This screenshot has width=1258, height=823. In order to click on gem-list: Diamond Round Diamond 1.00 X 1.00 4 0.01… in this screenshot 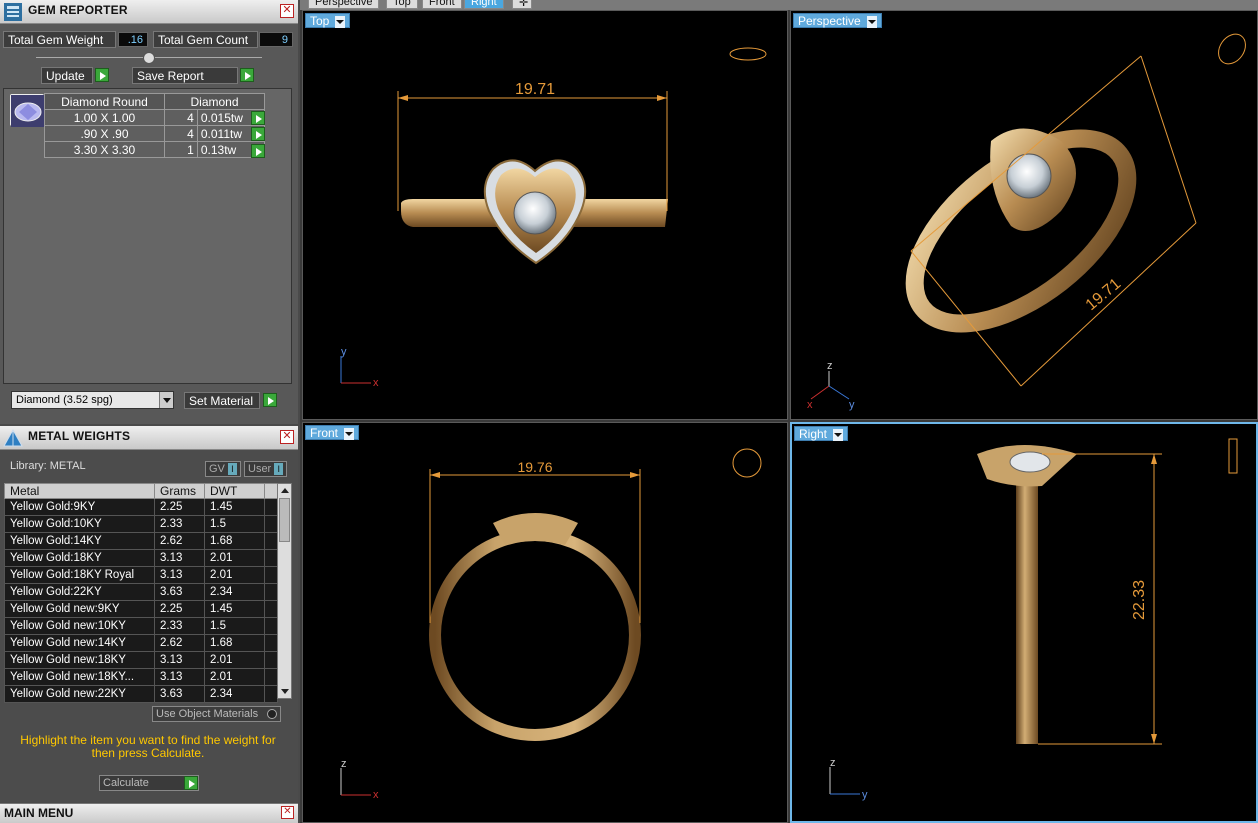, I will do `click(147, 236)`.